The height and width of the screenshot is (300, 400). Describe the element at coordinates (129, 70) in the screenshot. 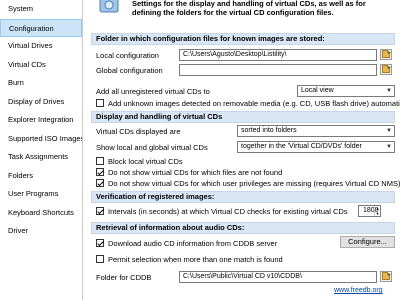

I see `global-config-label: Global configuration` at that location.